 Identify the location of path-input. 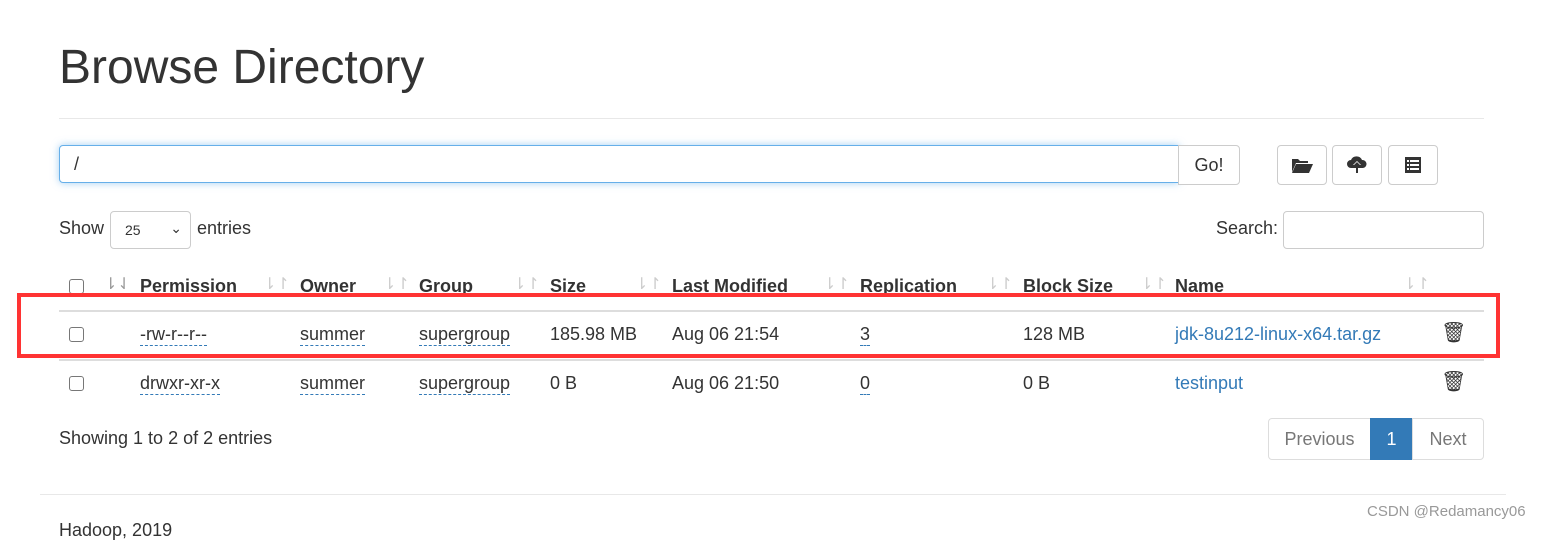
(619, 164).